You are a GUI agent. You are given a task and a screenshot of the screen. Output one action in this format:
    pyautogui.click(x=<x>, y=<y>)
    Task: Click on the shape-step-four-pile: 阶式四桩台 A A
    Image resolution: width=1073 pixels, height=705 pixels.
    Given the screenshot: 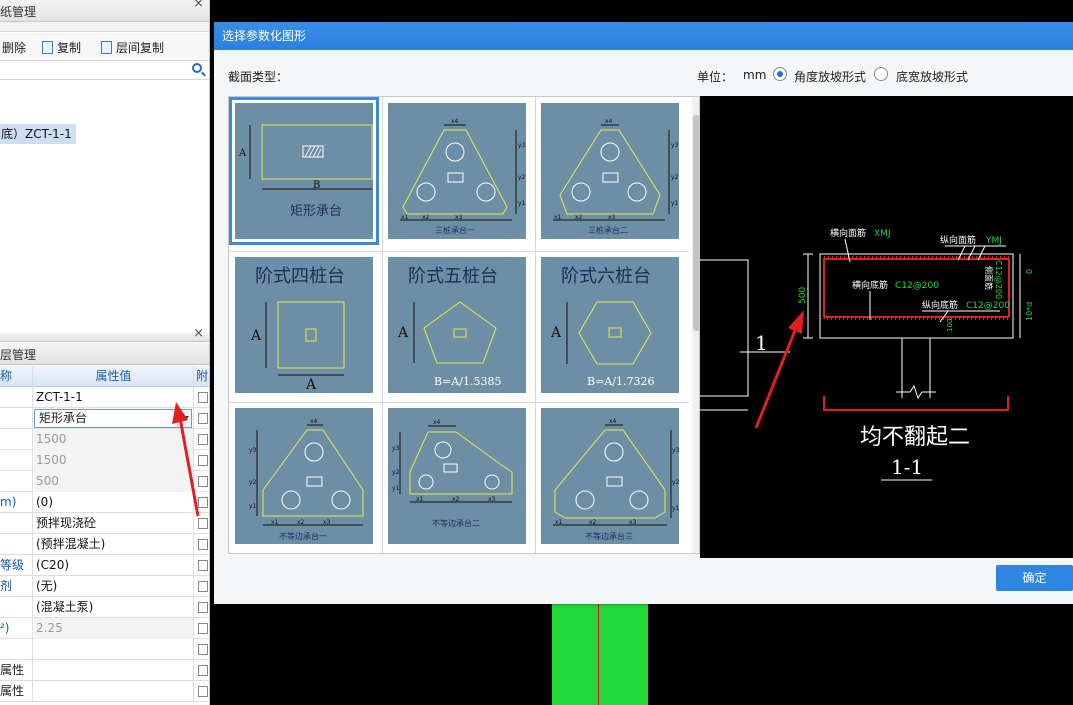 What is the action you would take?
    pyautogui.click(x=304, y=325)
    